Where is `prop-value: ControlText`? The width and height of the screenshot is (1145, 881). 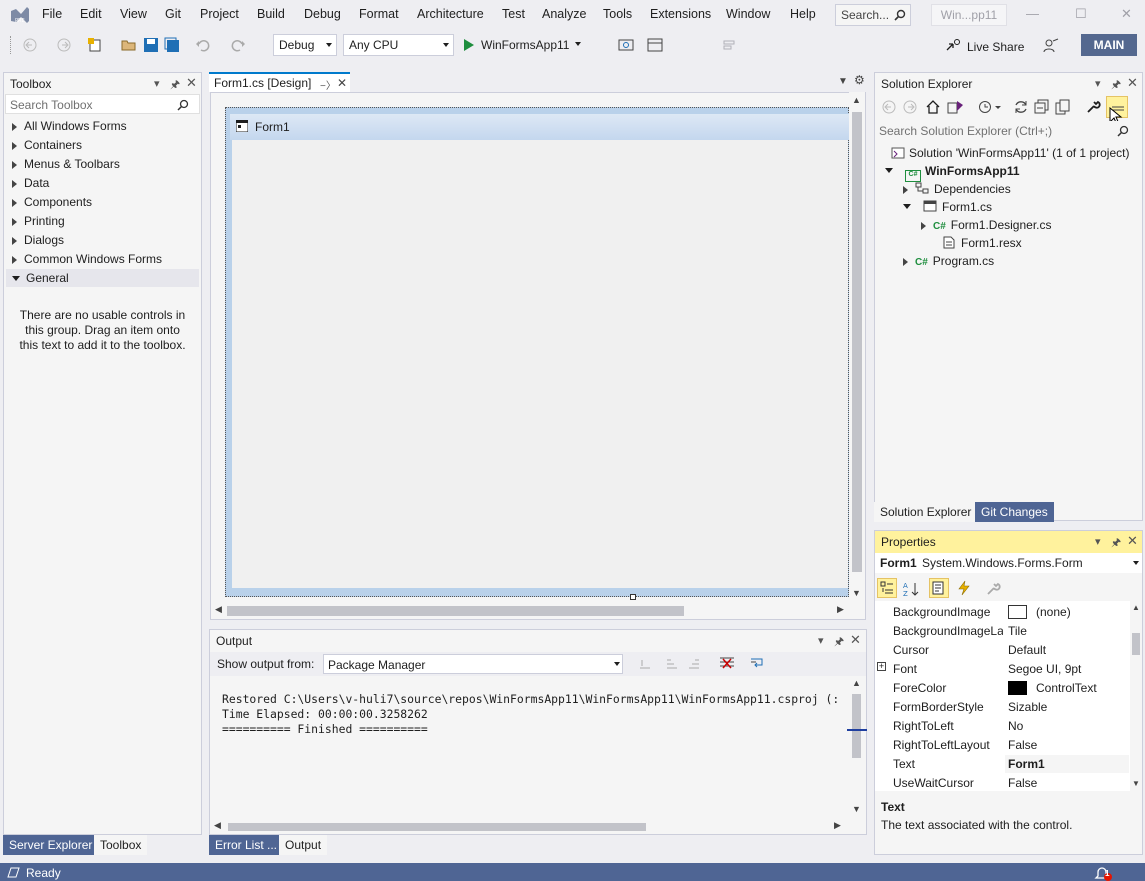
prop-value: ControlText is located at coordinates (1052, 688).